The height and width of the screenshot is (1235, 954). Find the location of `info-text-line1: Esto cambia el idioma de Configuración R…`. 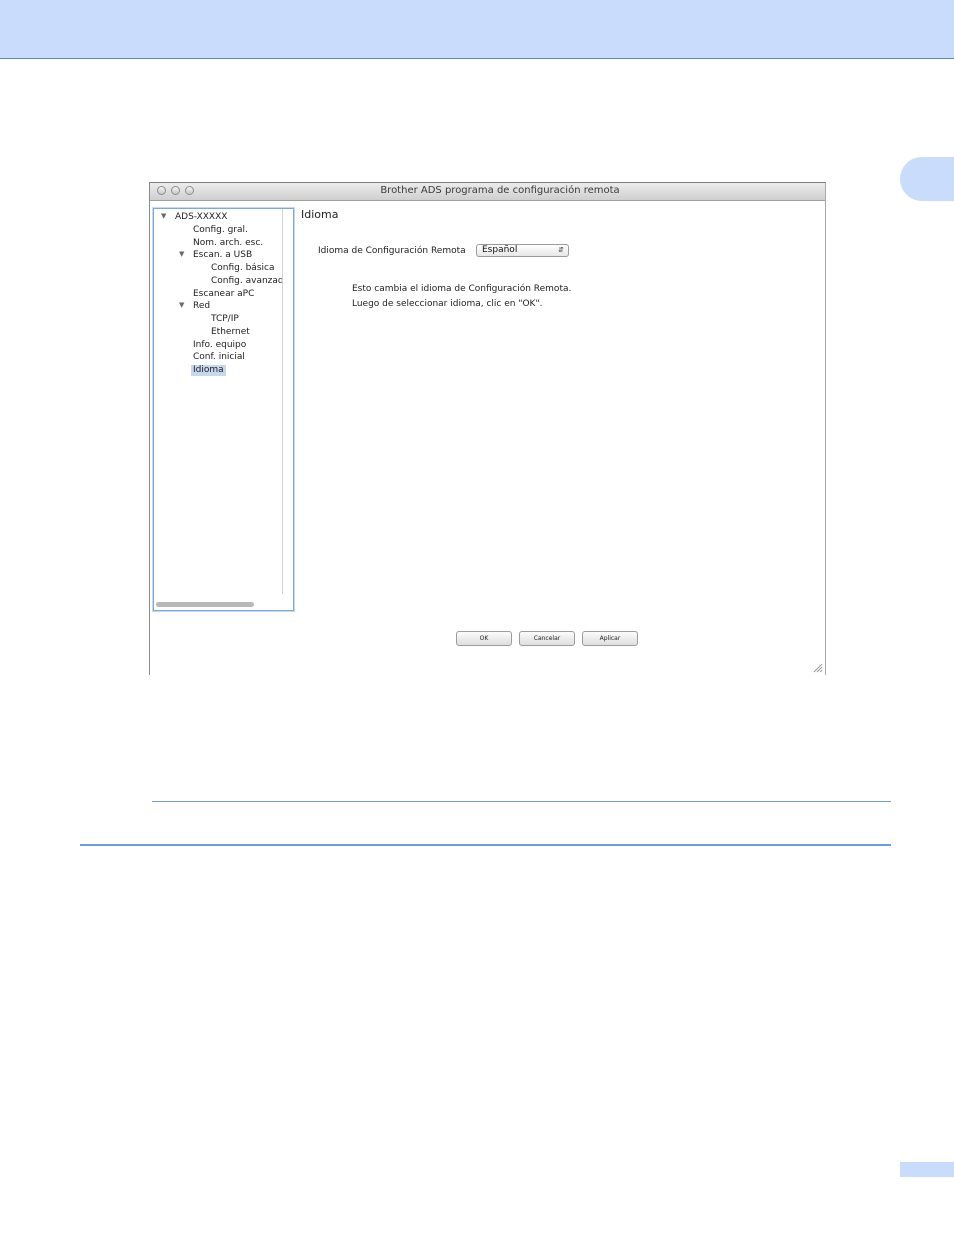

info-text-line1: Esto cambia el idioma de Configuración R… is located at coordinates (462, 289).